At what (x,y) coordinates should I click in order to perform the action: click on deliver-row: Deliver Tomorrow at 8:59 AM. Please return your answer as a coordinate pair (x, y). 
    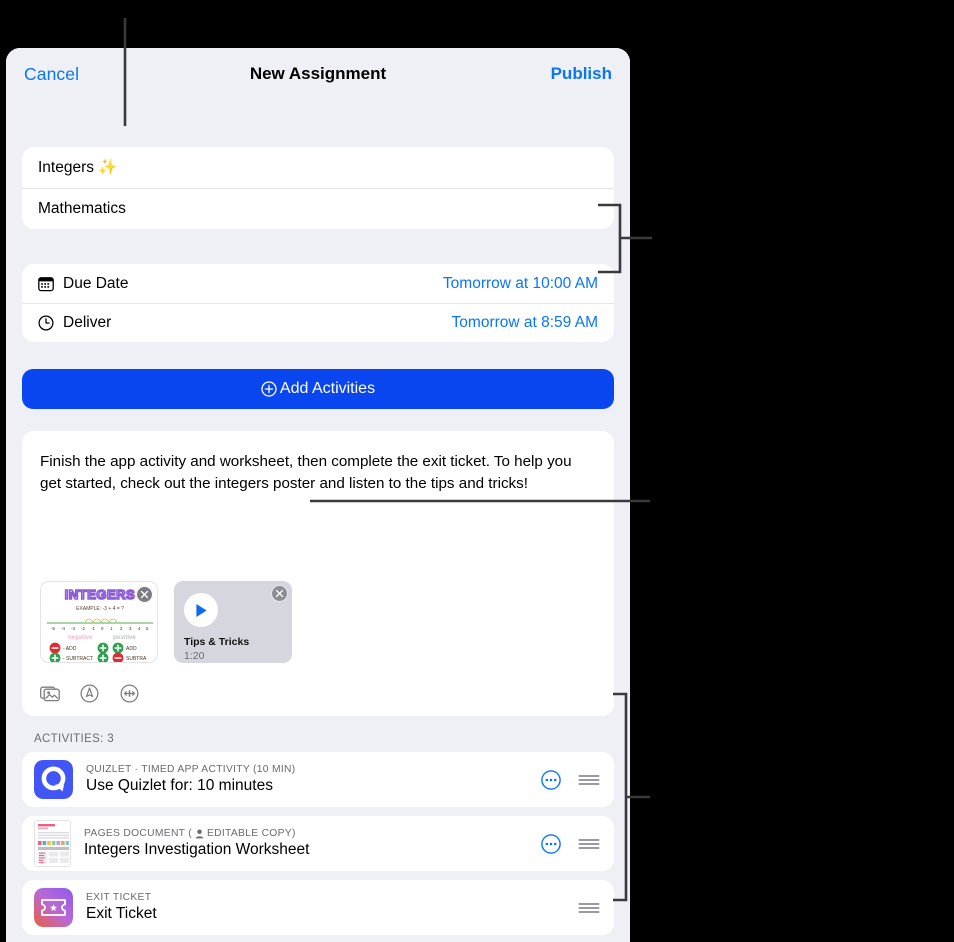
    Looking at the image, I should click on (318, 322).